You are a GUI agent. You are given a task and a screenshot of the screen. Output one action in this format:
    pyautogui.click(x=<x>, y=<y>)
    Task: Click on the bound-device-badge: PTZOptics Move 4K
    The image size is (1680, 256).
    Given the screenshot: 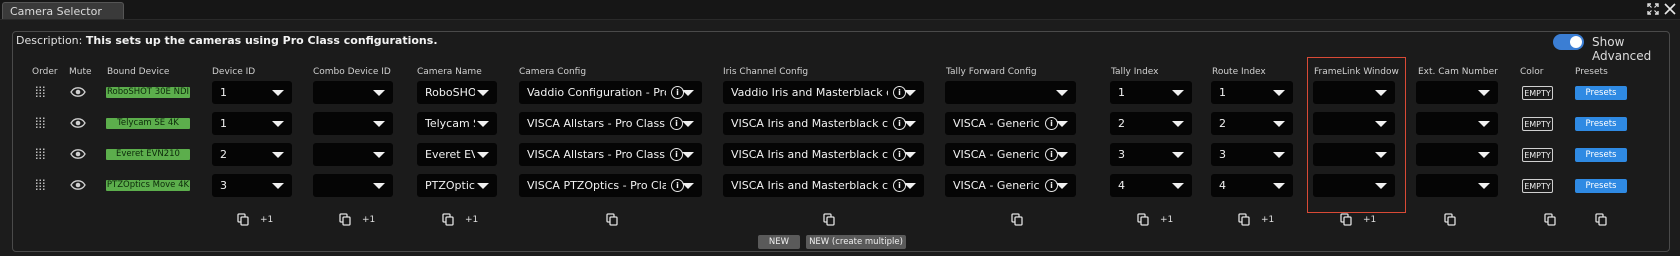 What is the action you would take?
    pyautogui.click(x=148, y=185)
    